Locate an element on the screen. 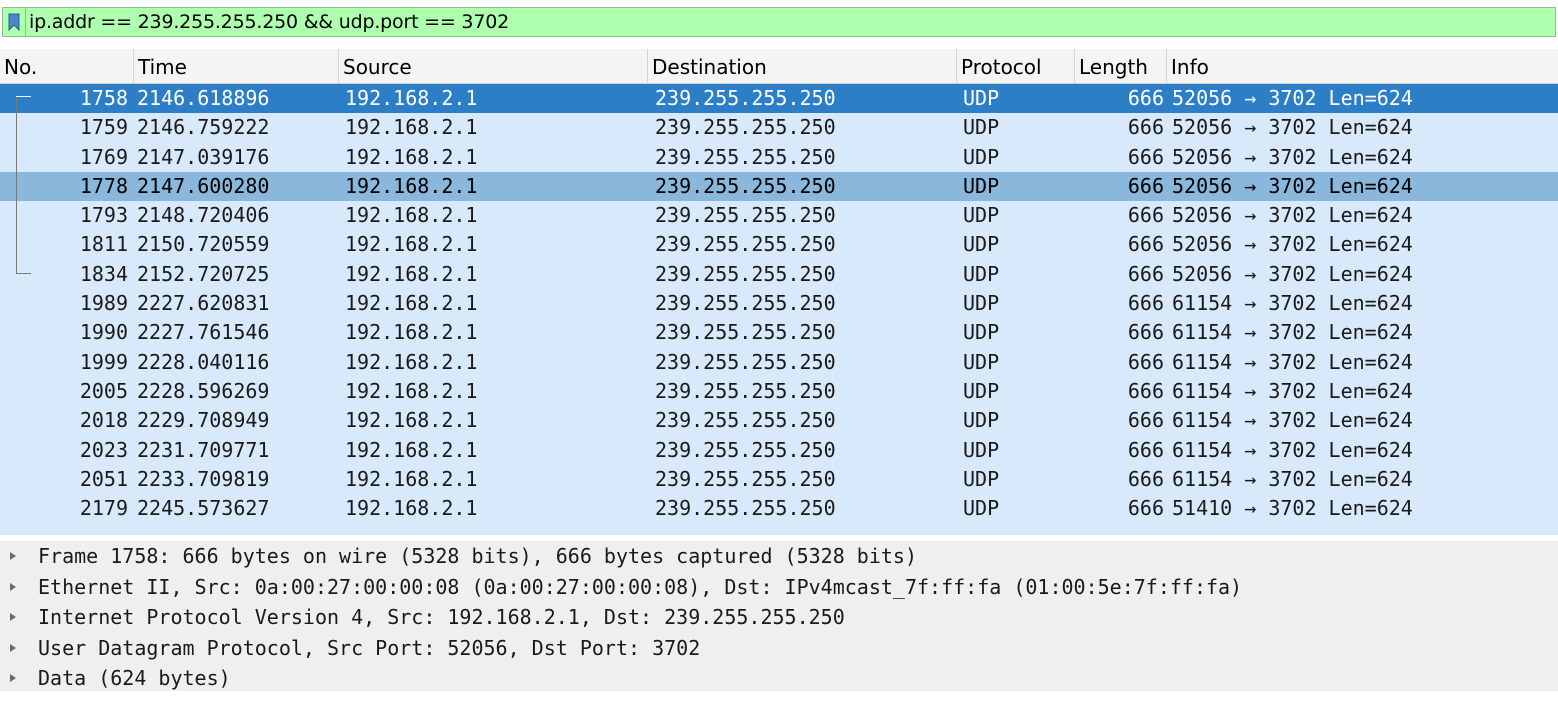  column-header-info: Info is located at coordinates (1362, 66).